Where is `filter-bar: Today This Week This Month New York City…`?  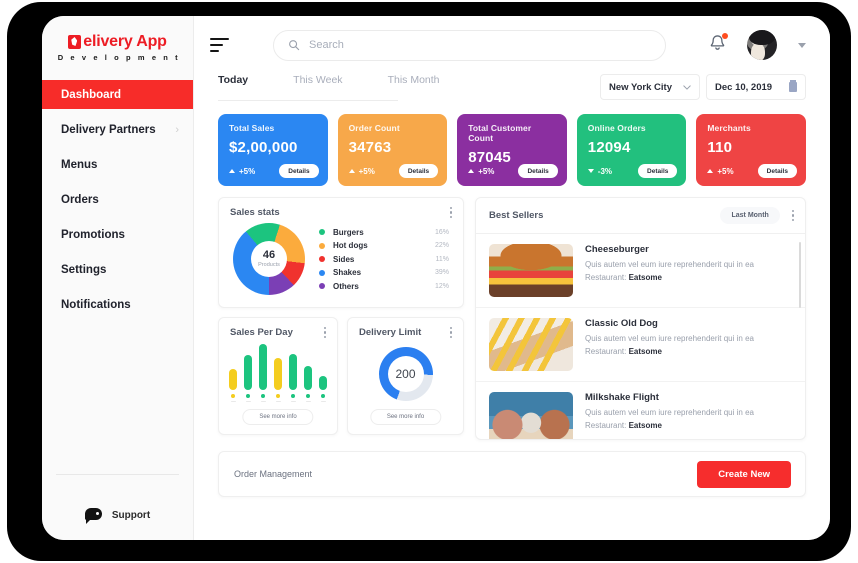 filter-bar: Today This Week This Month New York City… is located at coordinates (512, 93).